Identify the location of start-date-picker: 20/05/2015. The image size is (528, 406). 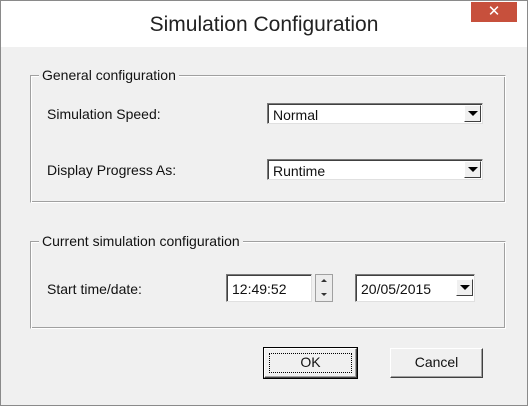
(415, 288).